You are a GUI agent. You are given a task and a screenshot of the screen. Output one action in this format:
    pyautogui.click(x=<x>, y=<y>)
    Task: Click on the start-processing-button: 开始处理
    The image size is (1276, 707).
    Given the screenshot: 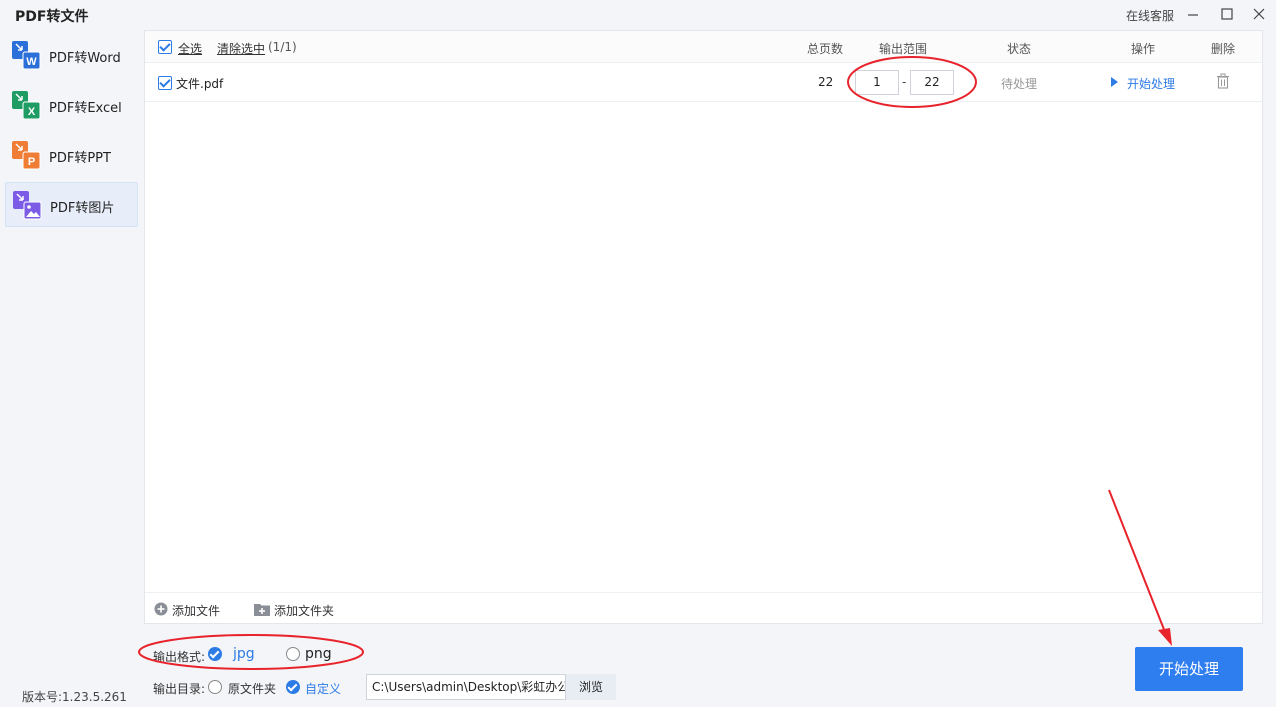 What is the action you would take?
    pyautogui.click(x=1189, y=669)
    